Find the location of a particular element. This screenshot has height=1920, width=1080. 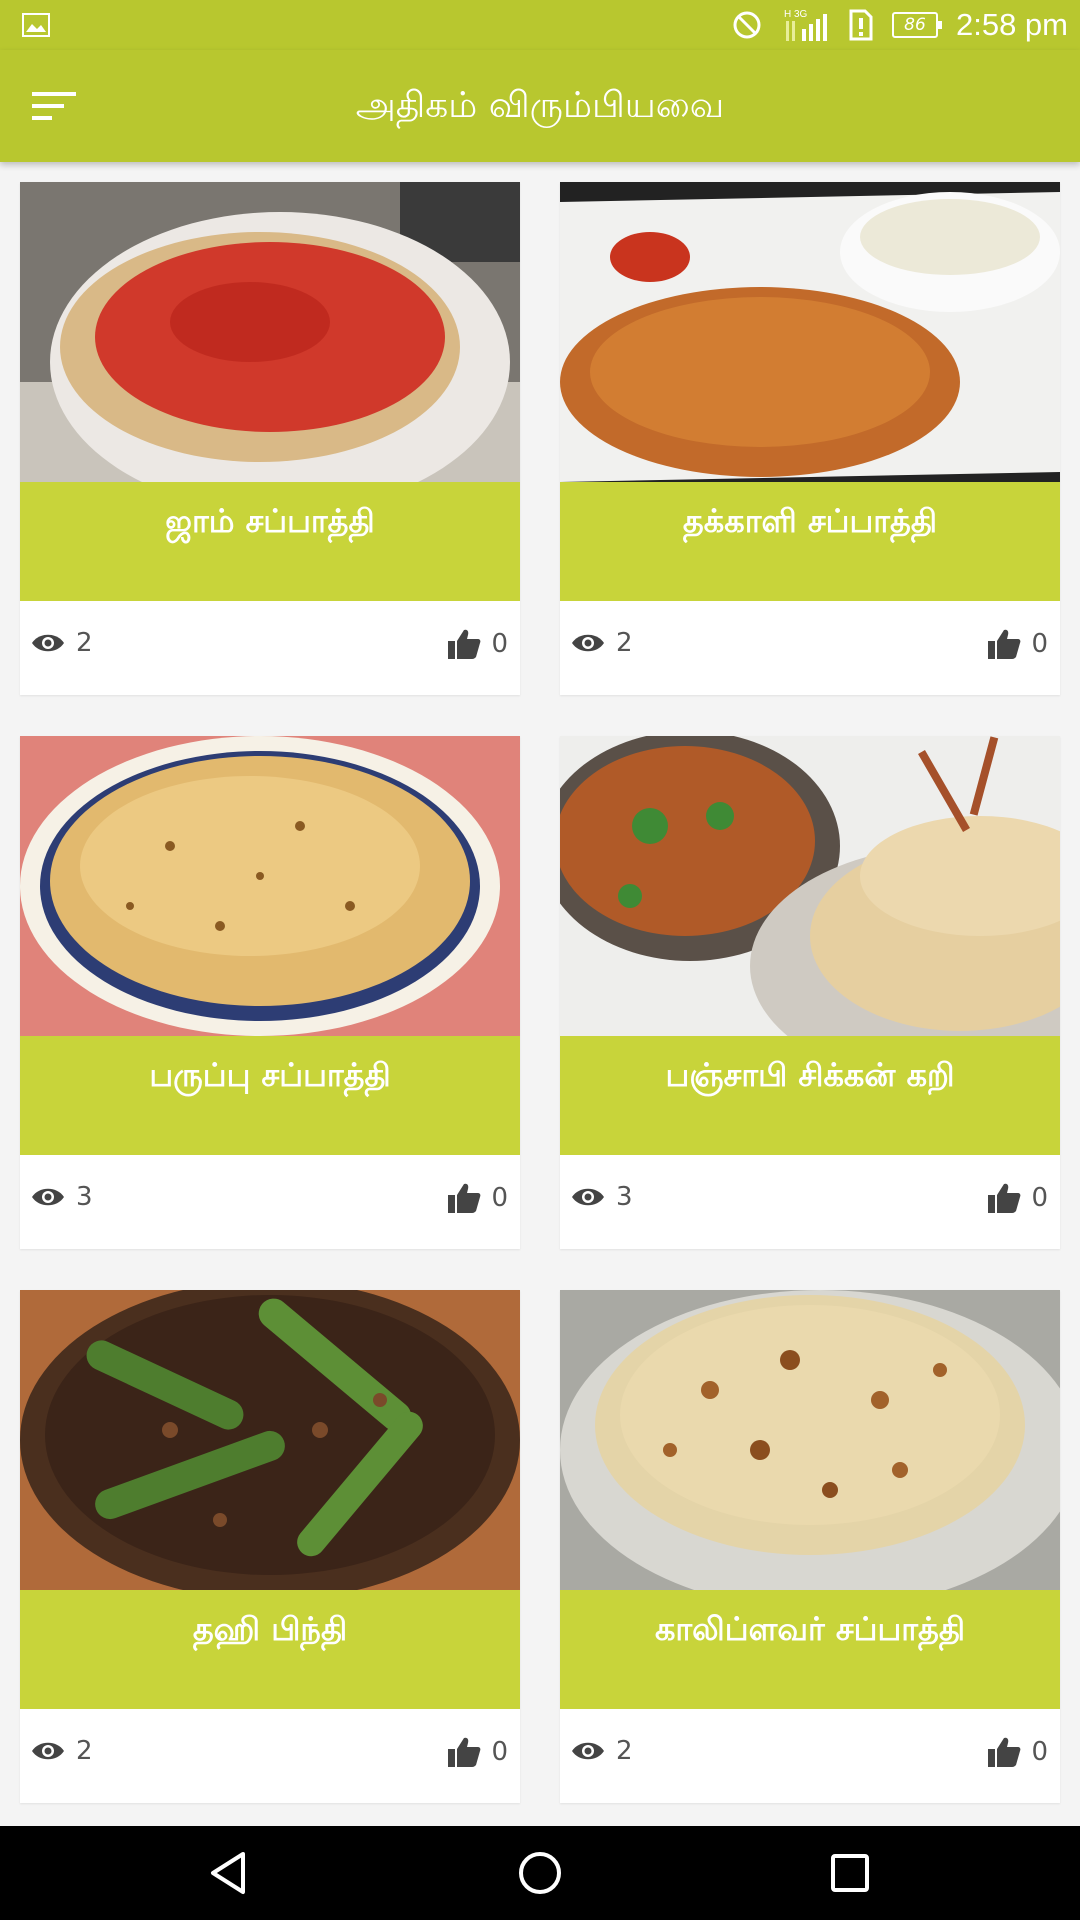

recipe-title-band: ஜாம் சப்பாத்தி is located at coordinates (270, 541).